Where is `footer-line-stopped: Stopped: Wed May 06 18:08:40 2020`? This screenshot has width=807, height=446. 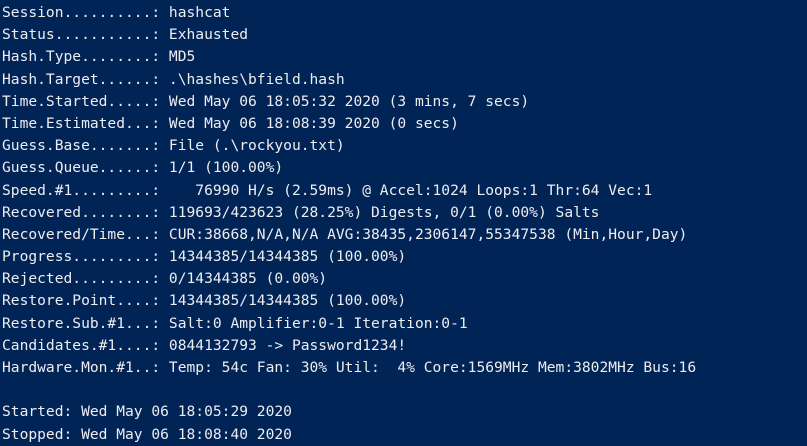
footer-line-stopped: Stopped: Wed May 06 18:08:40 2020 is located at coordinates (147, 434).